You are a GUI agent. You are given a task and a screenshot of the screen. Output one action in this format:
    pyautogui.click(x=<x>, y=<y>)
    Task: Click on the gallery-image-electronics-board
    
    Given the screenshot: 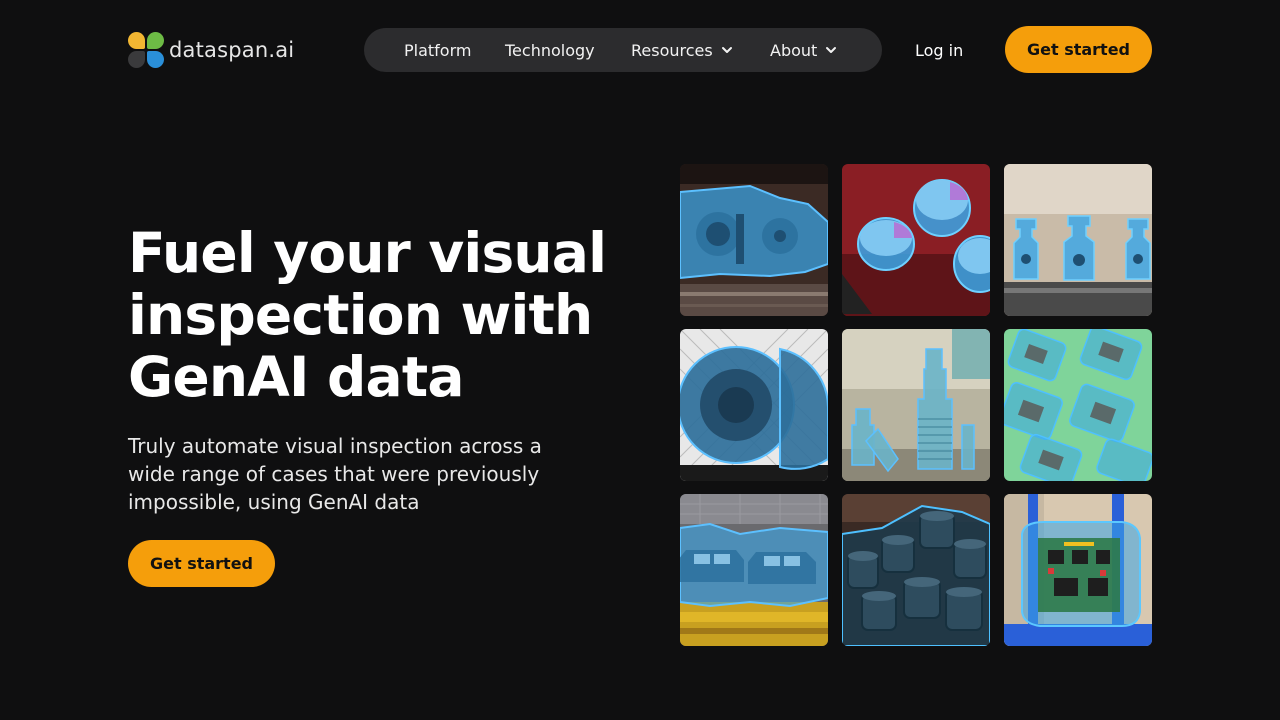 What is the action you would take?
    pyautogui.click(x=1078, y=570)
    